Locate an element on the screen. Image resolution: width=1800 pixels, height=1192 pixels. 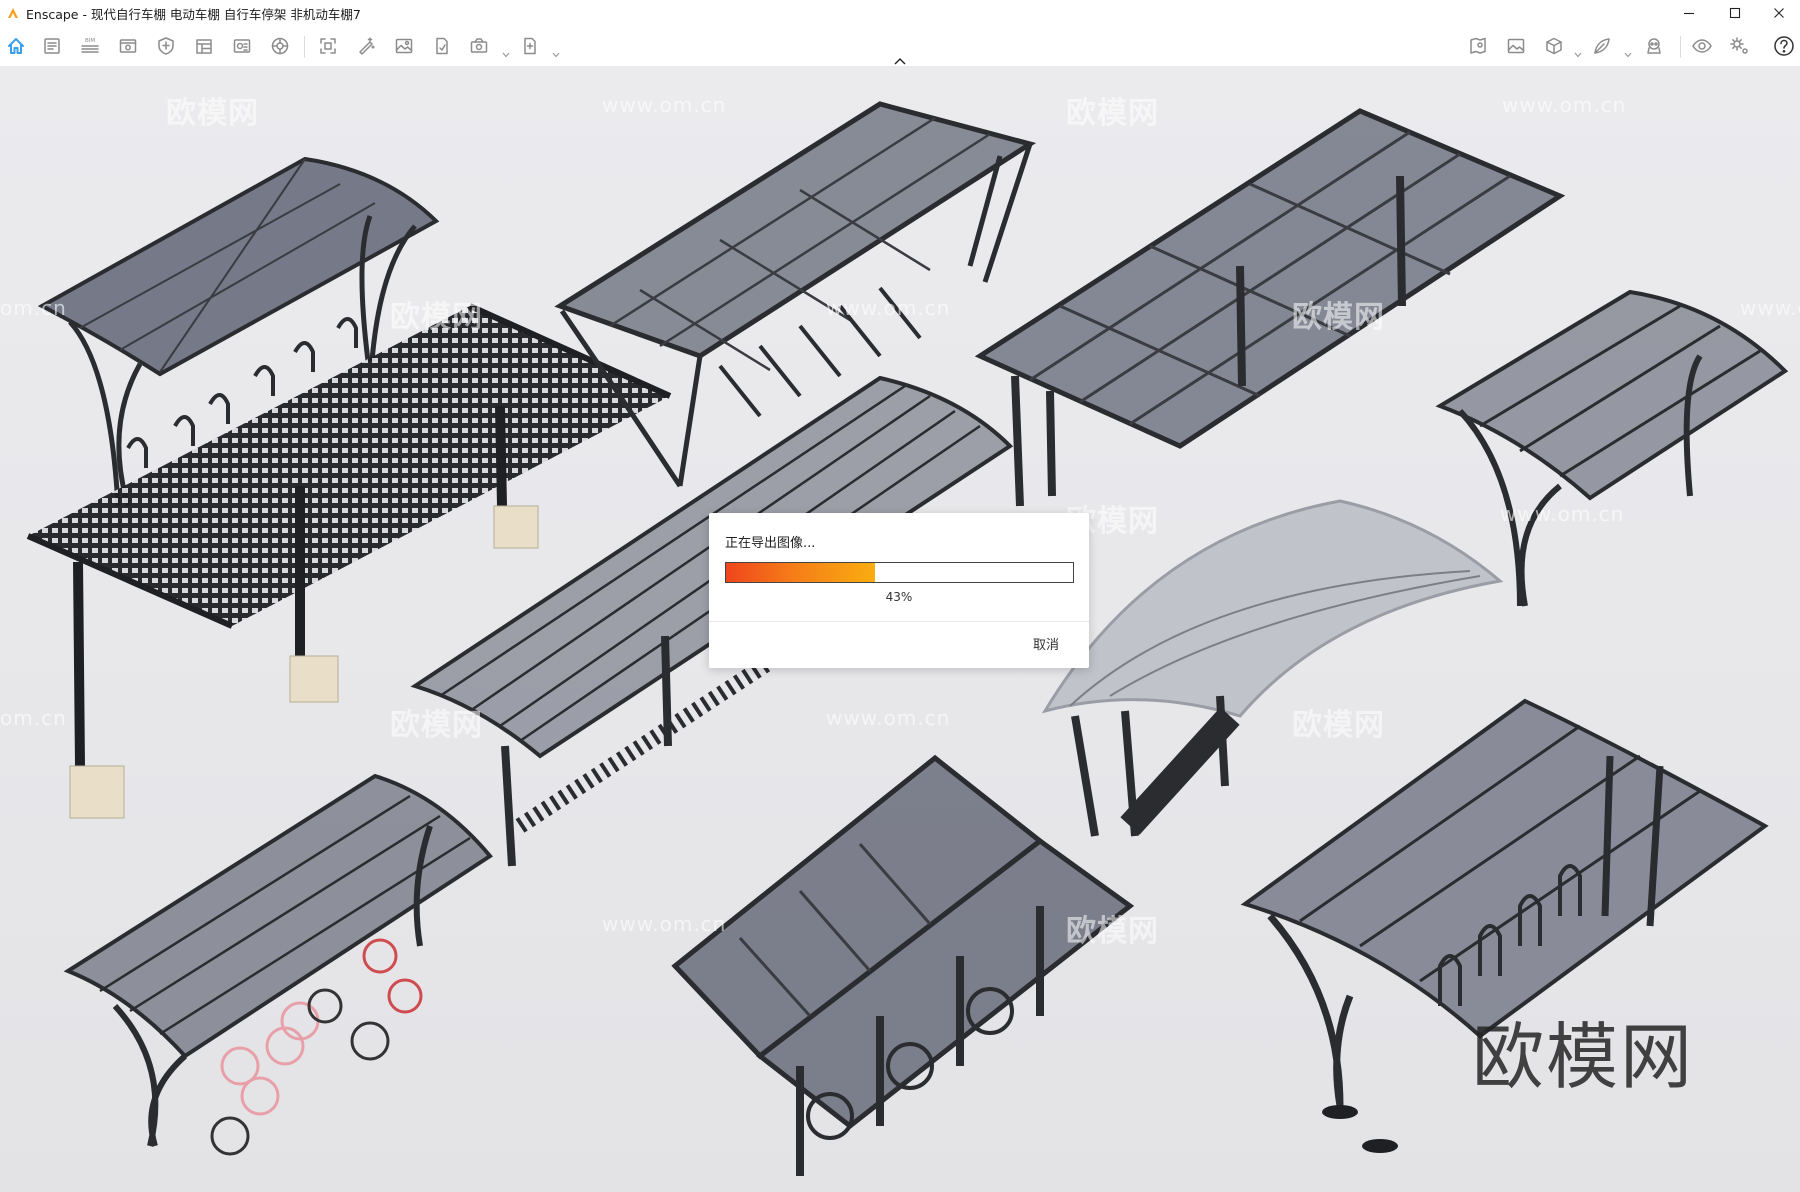
batch-render-icon is located at coordinates (479, 45).